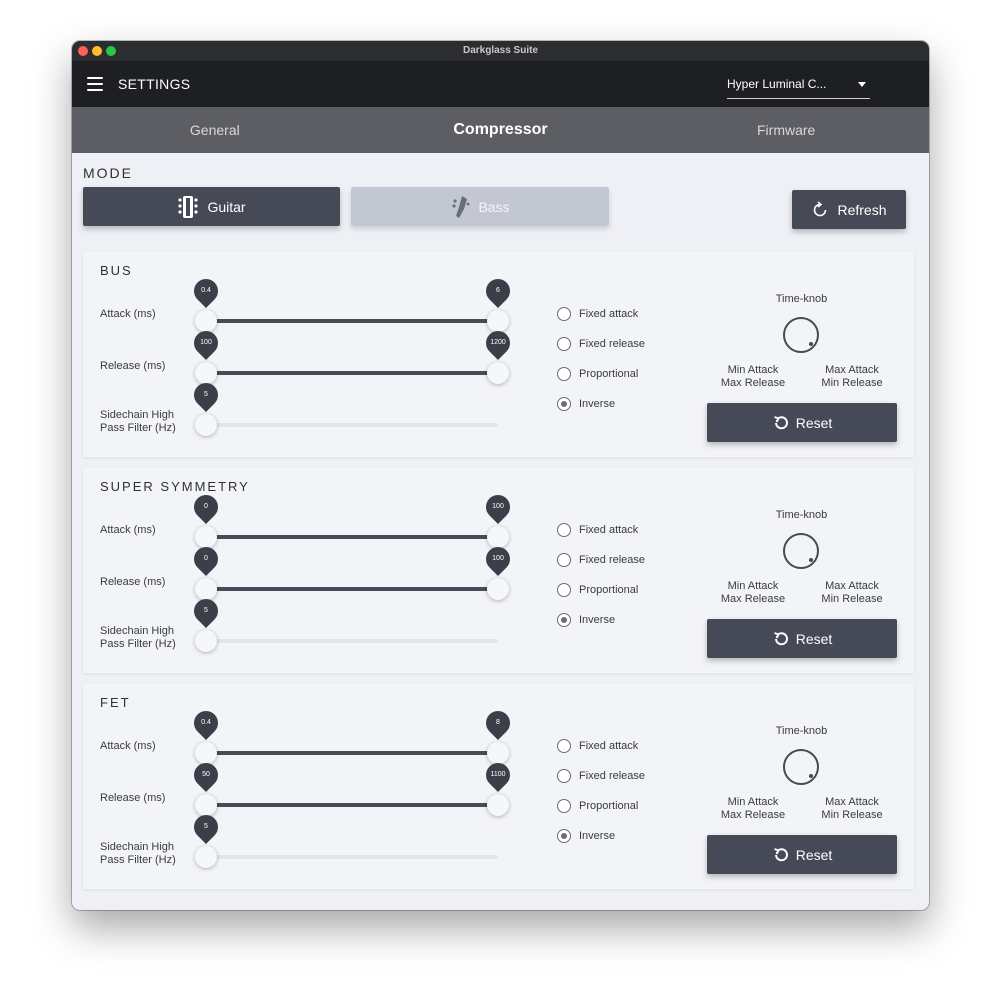  I want to click on bass-headstock-icon, so click(461, 206).